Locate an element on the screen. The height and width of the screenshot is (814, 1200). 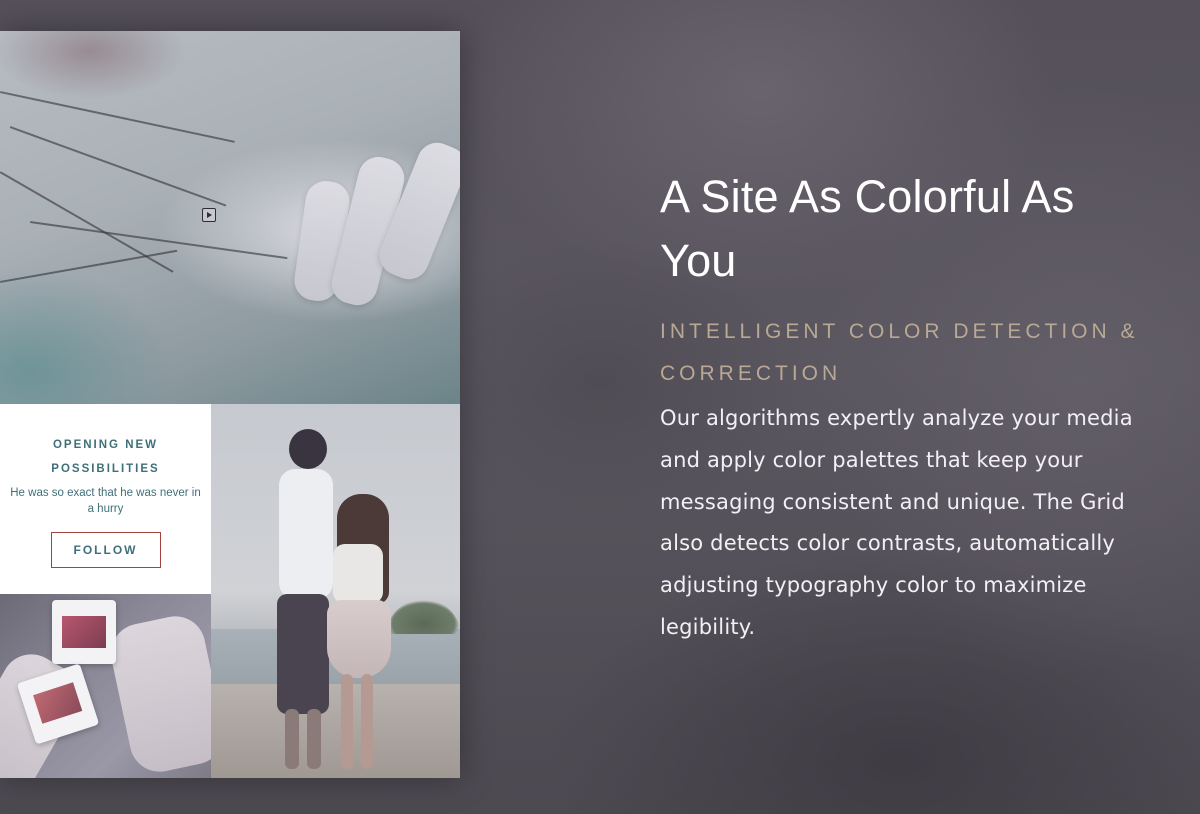
man-shirt is located at coordinates (306, 534).